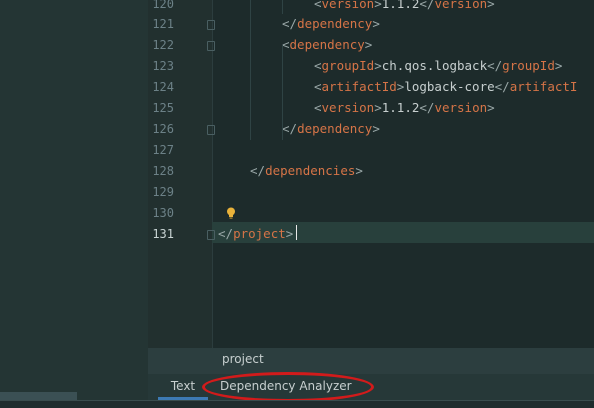 Image resolution: width=594 pixels, height=408 pixels. What do you see at coordinates (163, 234) in the screenshot?
I see `line-number: 131` at bounding box center [163, 234].